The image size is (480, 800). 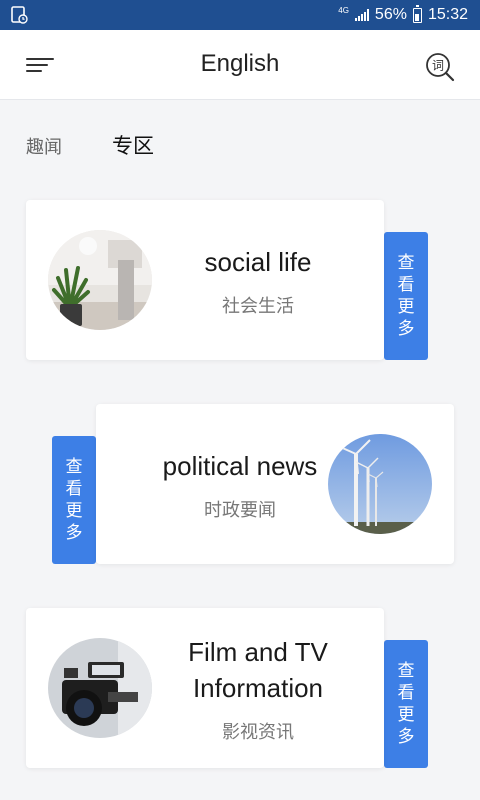 I want to click on card-subtitle: 时政要闻, so click(x=240, y=510).